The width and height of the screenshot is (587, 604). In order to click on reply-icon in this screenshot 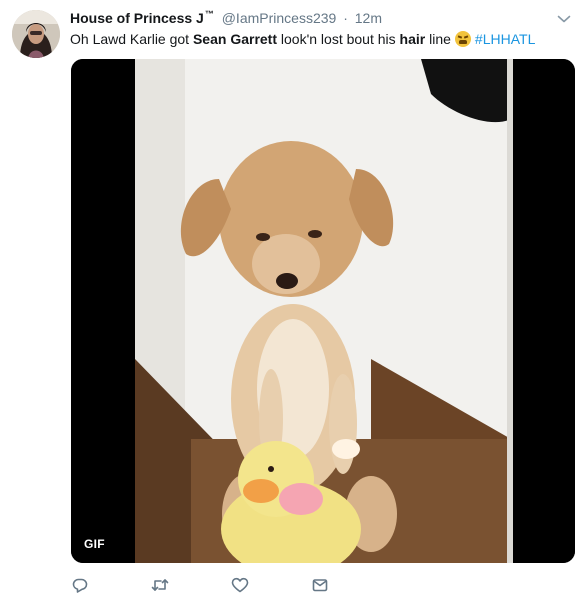, I will do `click(80, 585)`.